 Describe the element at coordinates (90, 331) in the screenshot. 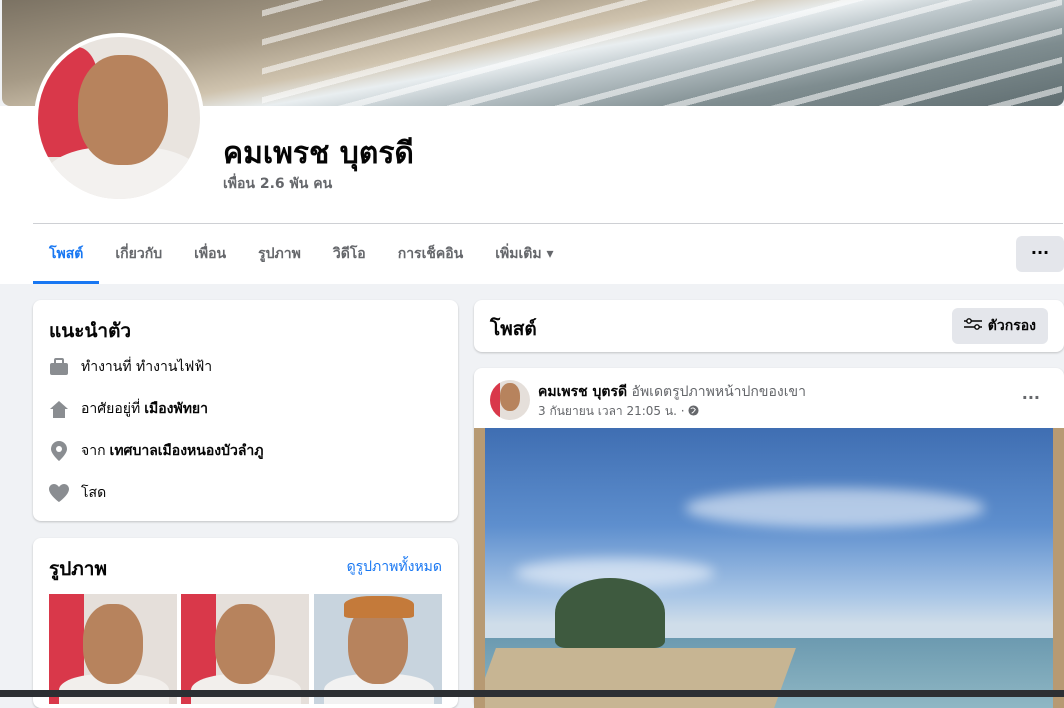

I see `intro-title: แนะนำตัว` at that location.